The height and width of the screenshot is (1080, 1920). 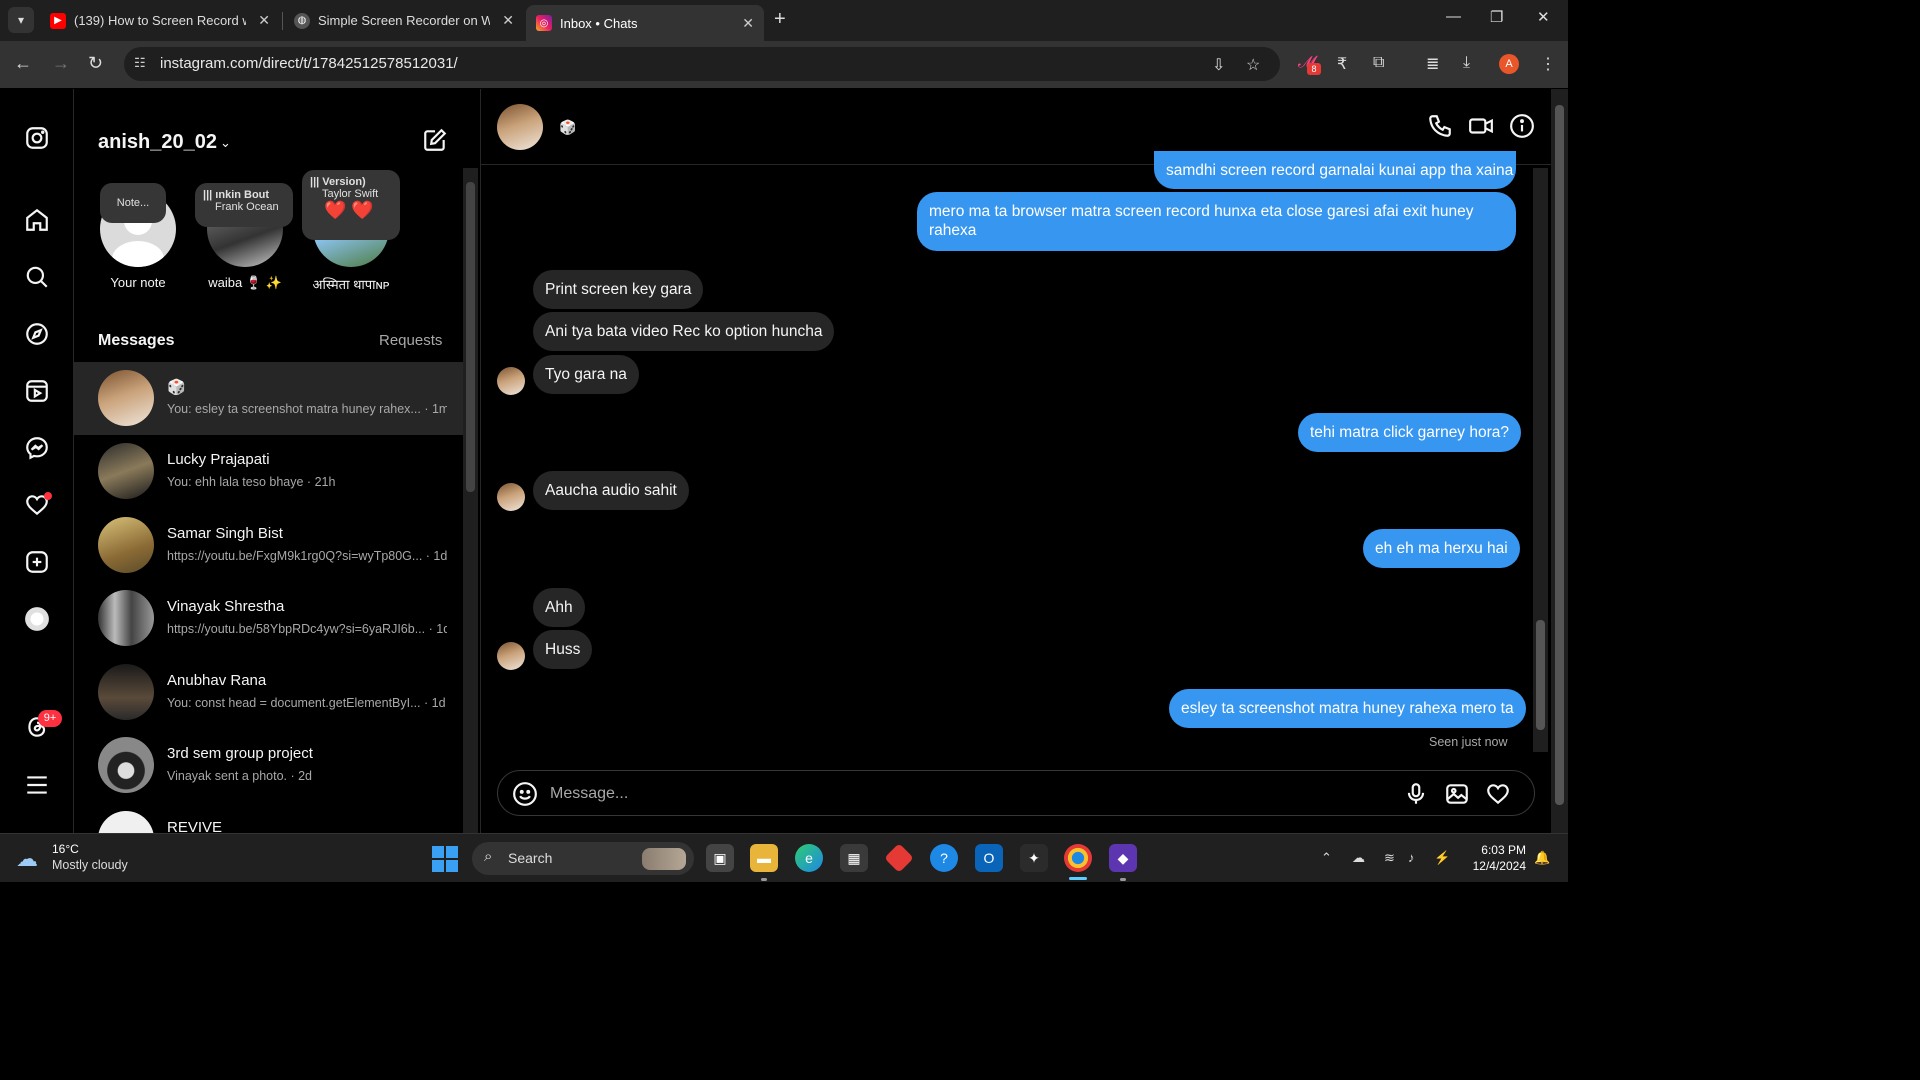 What do you see at coordinates (1543, 17) in the screenshot?
I see `close-window-icon: ✕` at bounding box center [1543, 17].